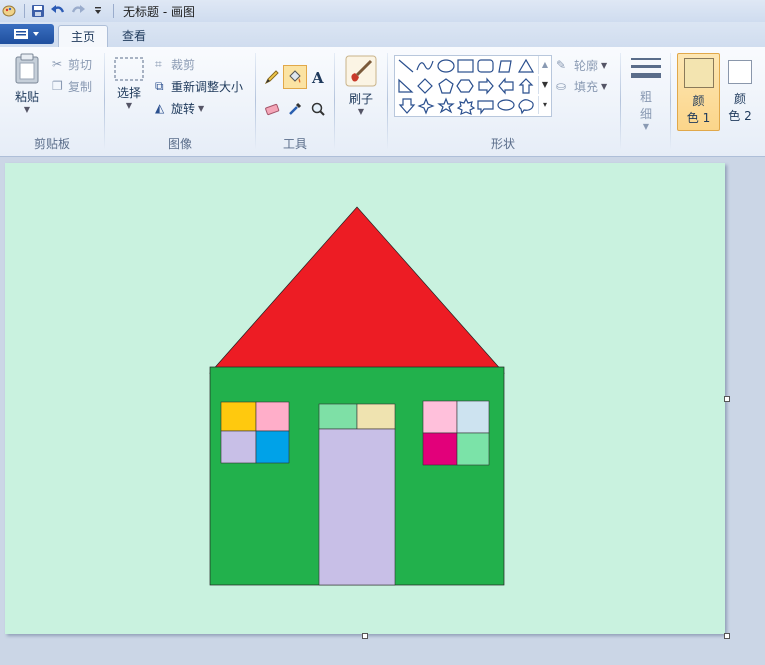 The width and height of the screenshot is (765, 665). What do you see at coordinates (698, 101) in the screenshot?
I see `color1-label-line1: 颜` at bounding box center [698, 101].